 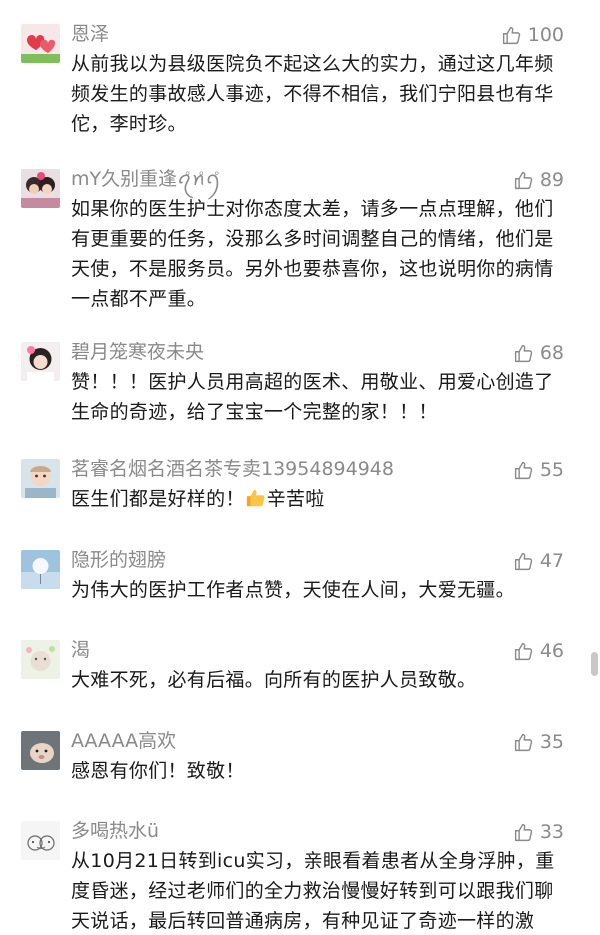 I want to click on like-count: 100, so click(x=545, y=35).